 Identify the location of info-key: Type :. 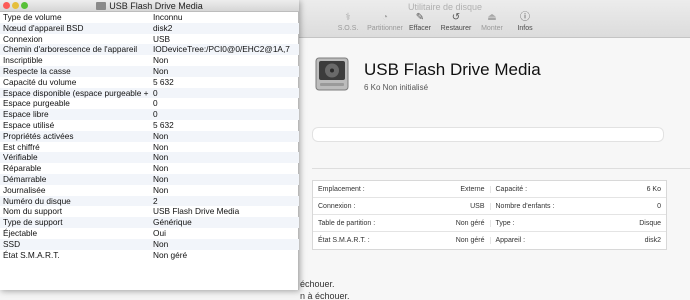
(505, 223).